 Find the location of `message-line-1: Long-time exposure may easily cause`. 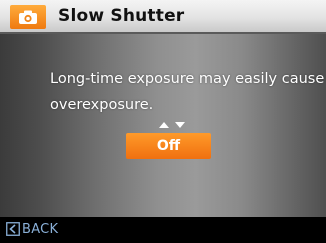

message-line-1: Long-time exposure may easily cause is located at coordinates (187, 79).